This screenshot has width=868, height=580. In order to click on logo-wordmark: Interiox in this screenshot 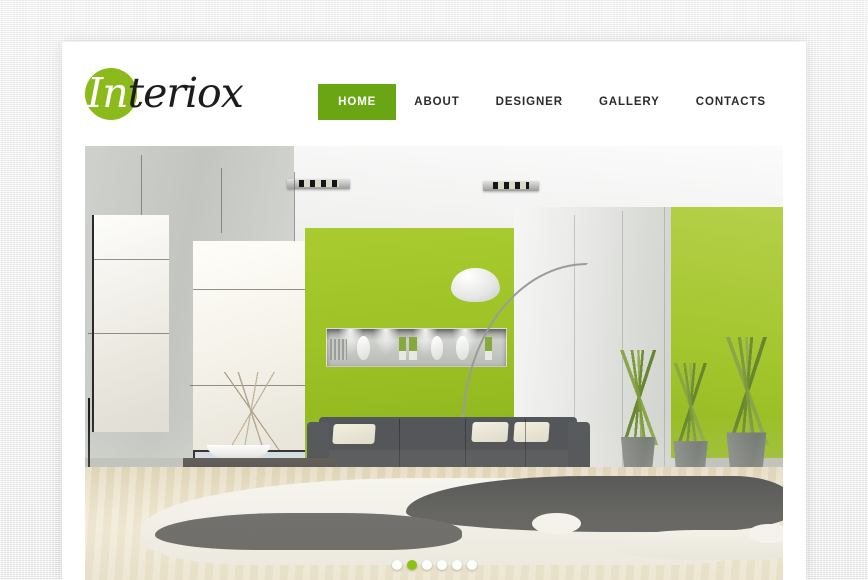, I will do `click(187, 93)`.